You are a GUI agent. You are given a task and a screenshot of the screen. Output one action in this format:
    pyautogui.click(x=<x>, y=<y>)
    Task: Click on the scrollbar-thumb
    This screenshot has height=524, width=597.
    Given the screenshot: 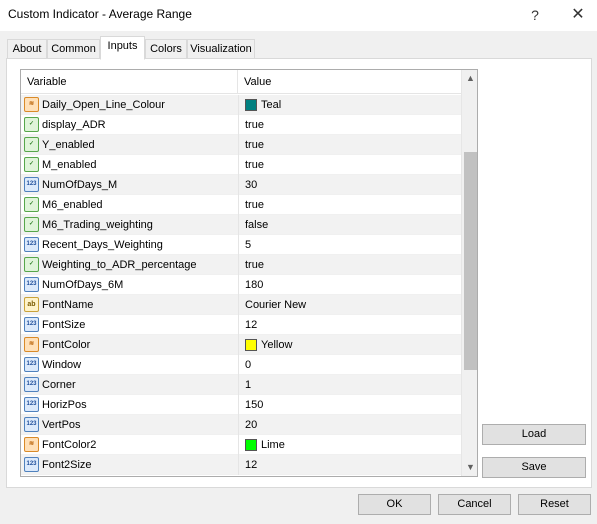 What is the action you would take?
    pyautogui.click(x=470, y=260)
    